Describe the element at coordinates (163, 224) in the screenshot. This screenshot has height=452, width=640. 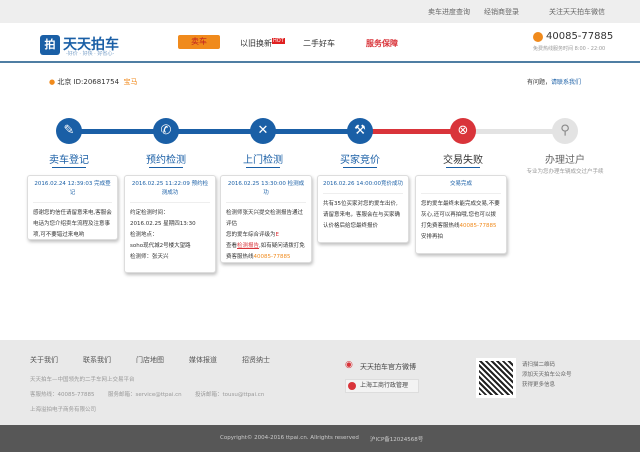
I see `card-text: 2016.02.25 星期四13:30` at that location.